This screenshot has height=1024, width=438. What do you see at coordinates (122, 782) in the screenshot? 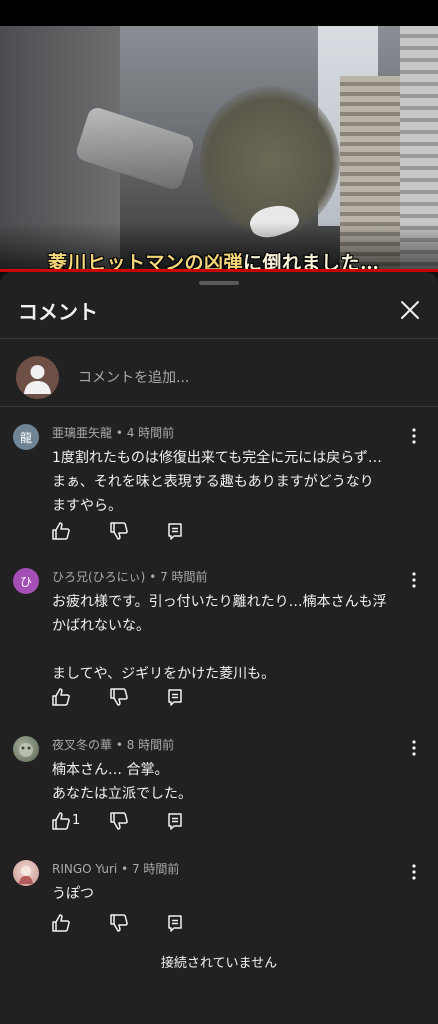
I see `comment-text: 楠本さん… 合掌。 あなたは立派でした。` at bounding box center [122, 782].